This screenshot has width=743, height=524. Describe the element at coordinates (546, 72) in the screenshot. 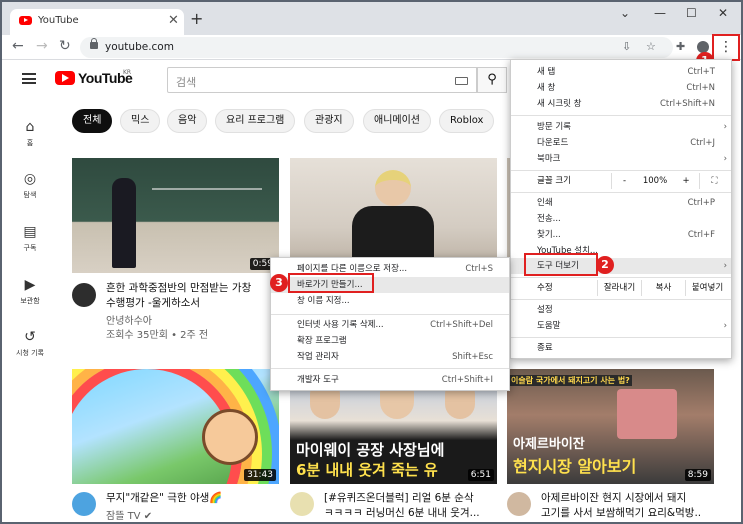

I see `menu-label: 새 탭` at that location.